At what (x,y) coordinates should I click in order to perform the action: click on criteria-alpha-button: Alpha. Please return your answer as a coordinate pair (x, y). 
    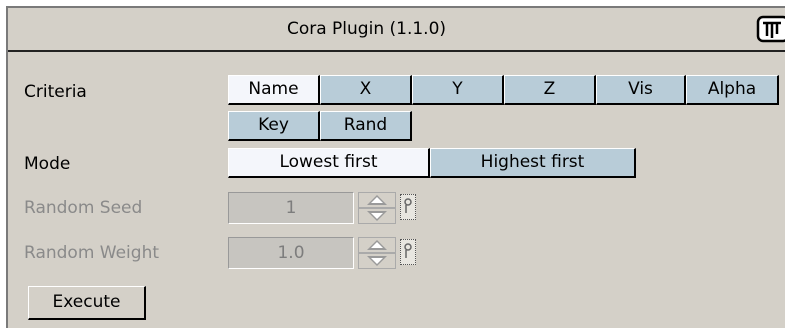
    Looking at the image, I should click on (732, 90).